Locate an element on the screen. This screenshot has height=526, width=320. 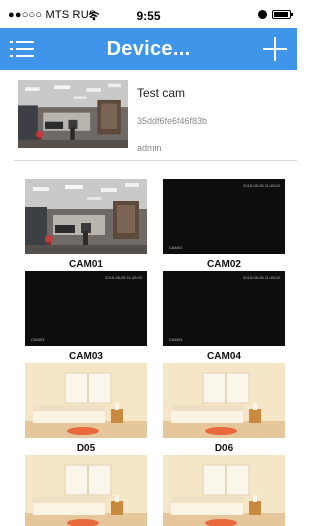
battery-icon is located at coordinates (282, 14).